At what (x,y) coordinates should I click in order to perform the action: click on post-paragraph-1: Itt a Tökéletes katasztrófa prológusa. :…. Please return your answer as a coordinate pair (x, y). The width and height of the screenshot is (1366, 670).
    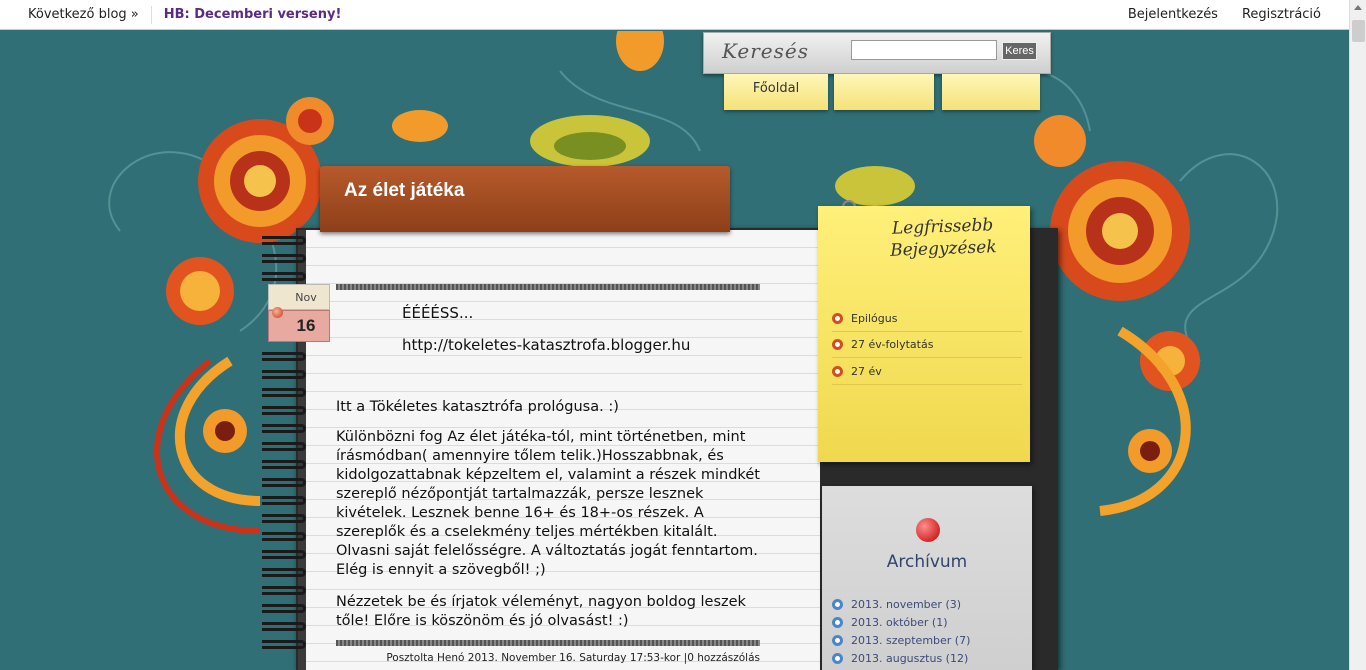
    Looking at the image, I should click on (477, 407).